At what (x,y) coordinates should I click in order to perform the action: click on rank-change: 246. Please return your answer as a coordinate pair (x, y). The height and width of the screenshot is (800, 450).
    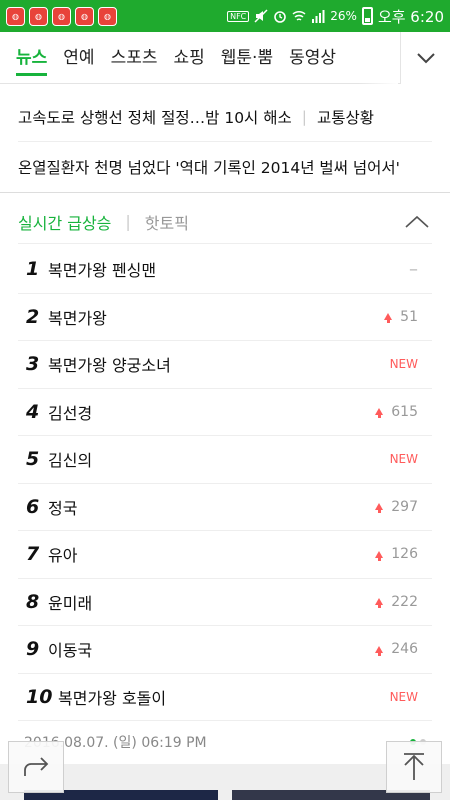
    Looking at the image, I should click on (396, 649).